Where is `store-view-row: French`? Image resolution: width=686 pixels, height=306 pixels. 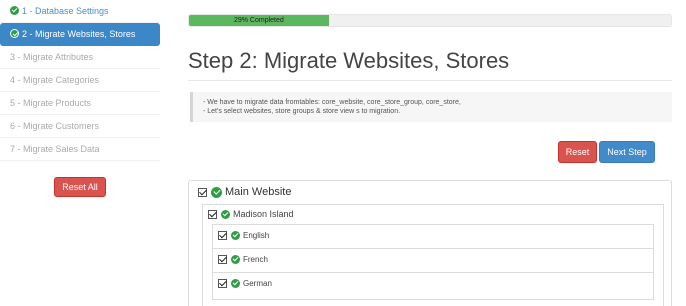 store-view-row: French is located at coordinates (243, 259).